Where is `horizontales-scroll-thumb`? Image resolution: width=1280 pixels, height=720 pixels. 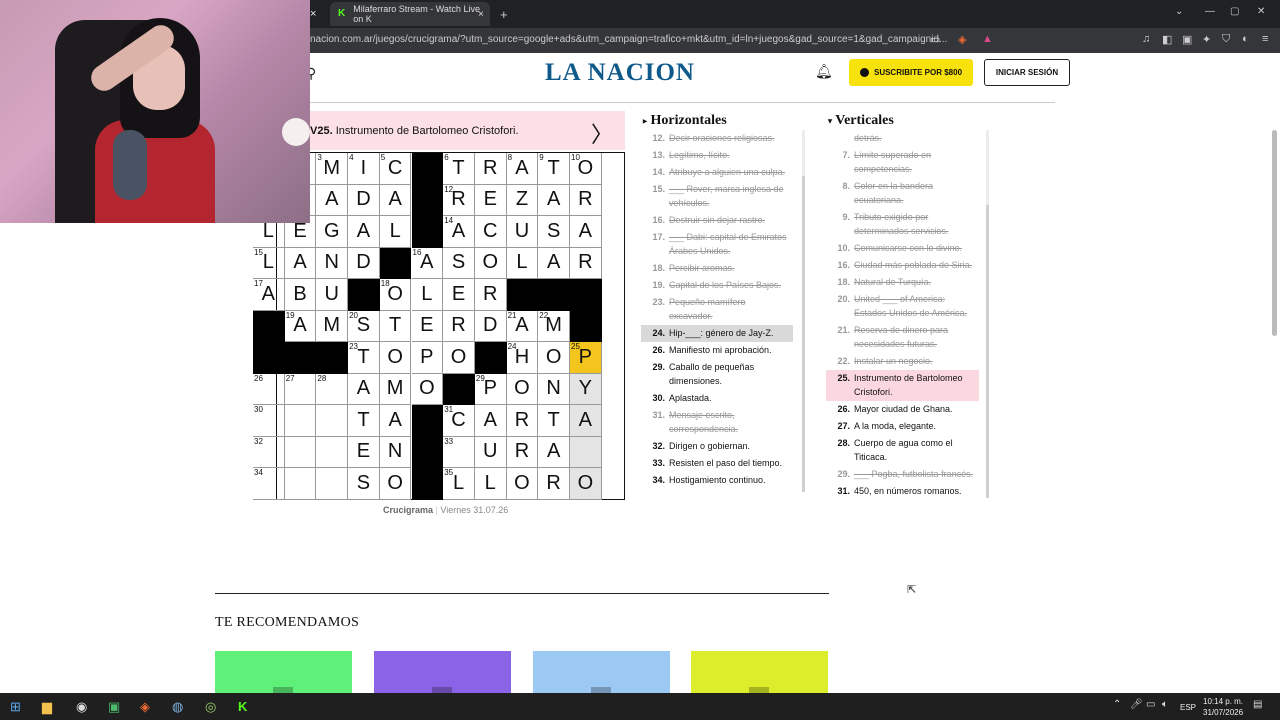 horizontales-scroll-thumb is located at coordinates (803, 334).